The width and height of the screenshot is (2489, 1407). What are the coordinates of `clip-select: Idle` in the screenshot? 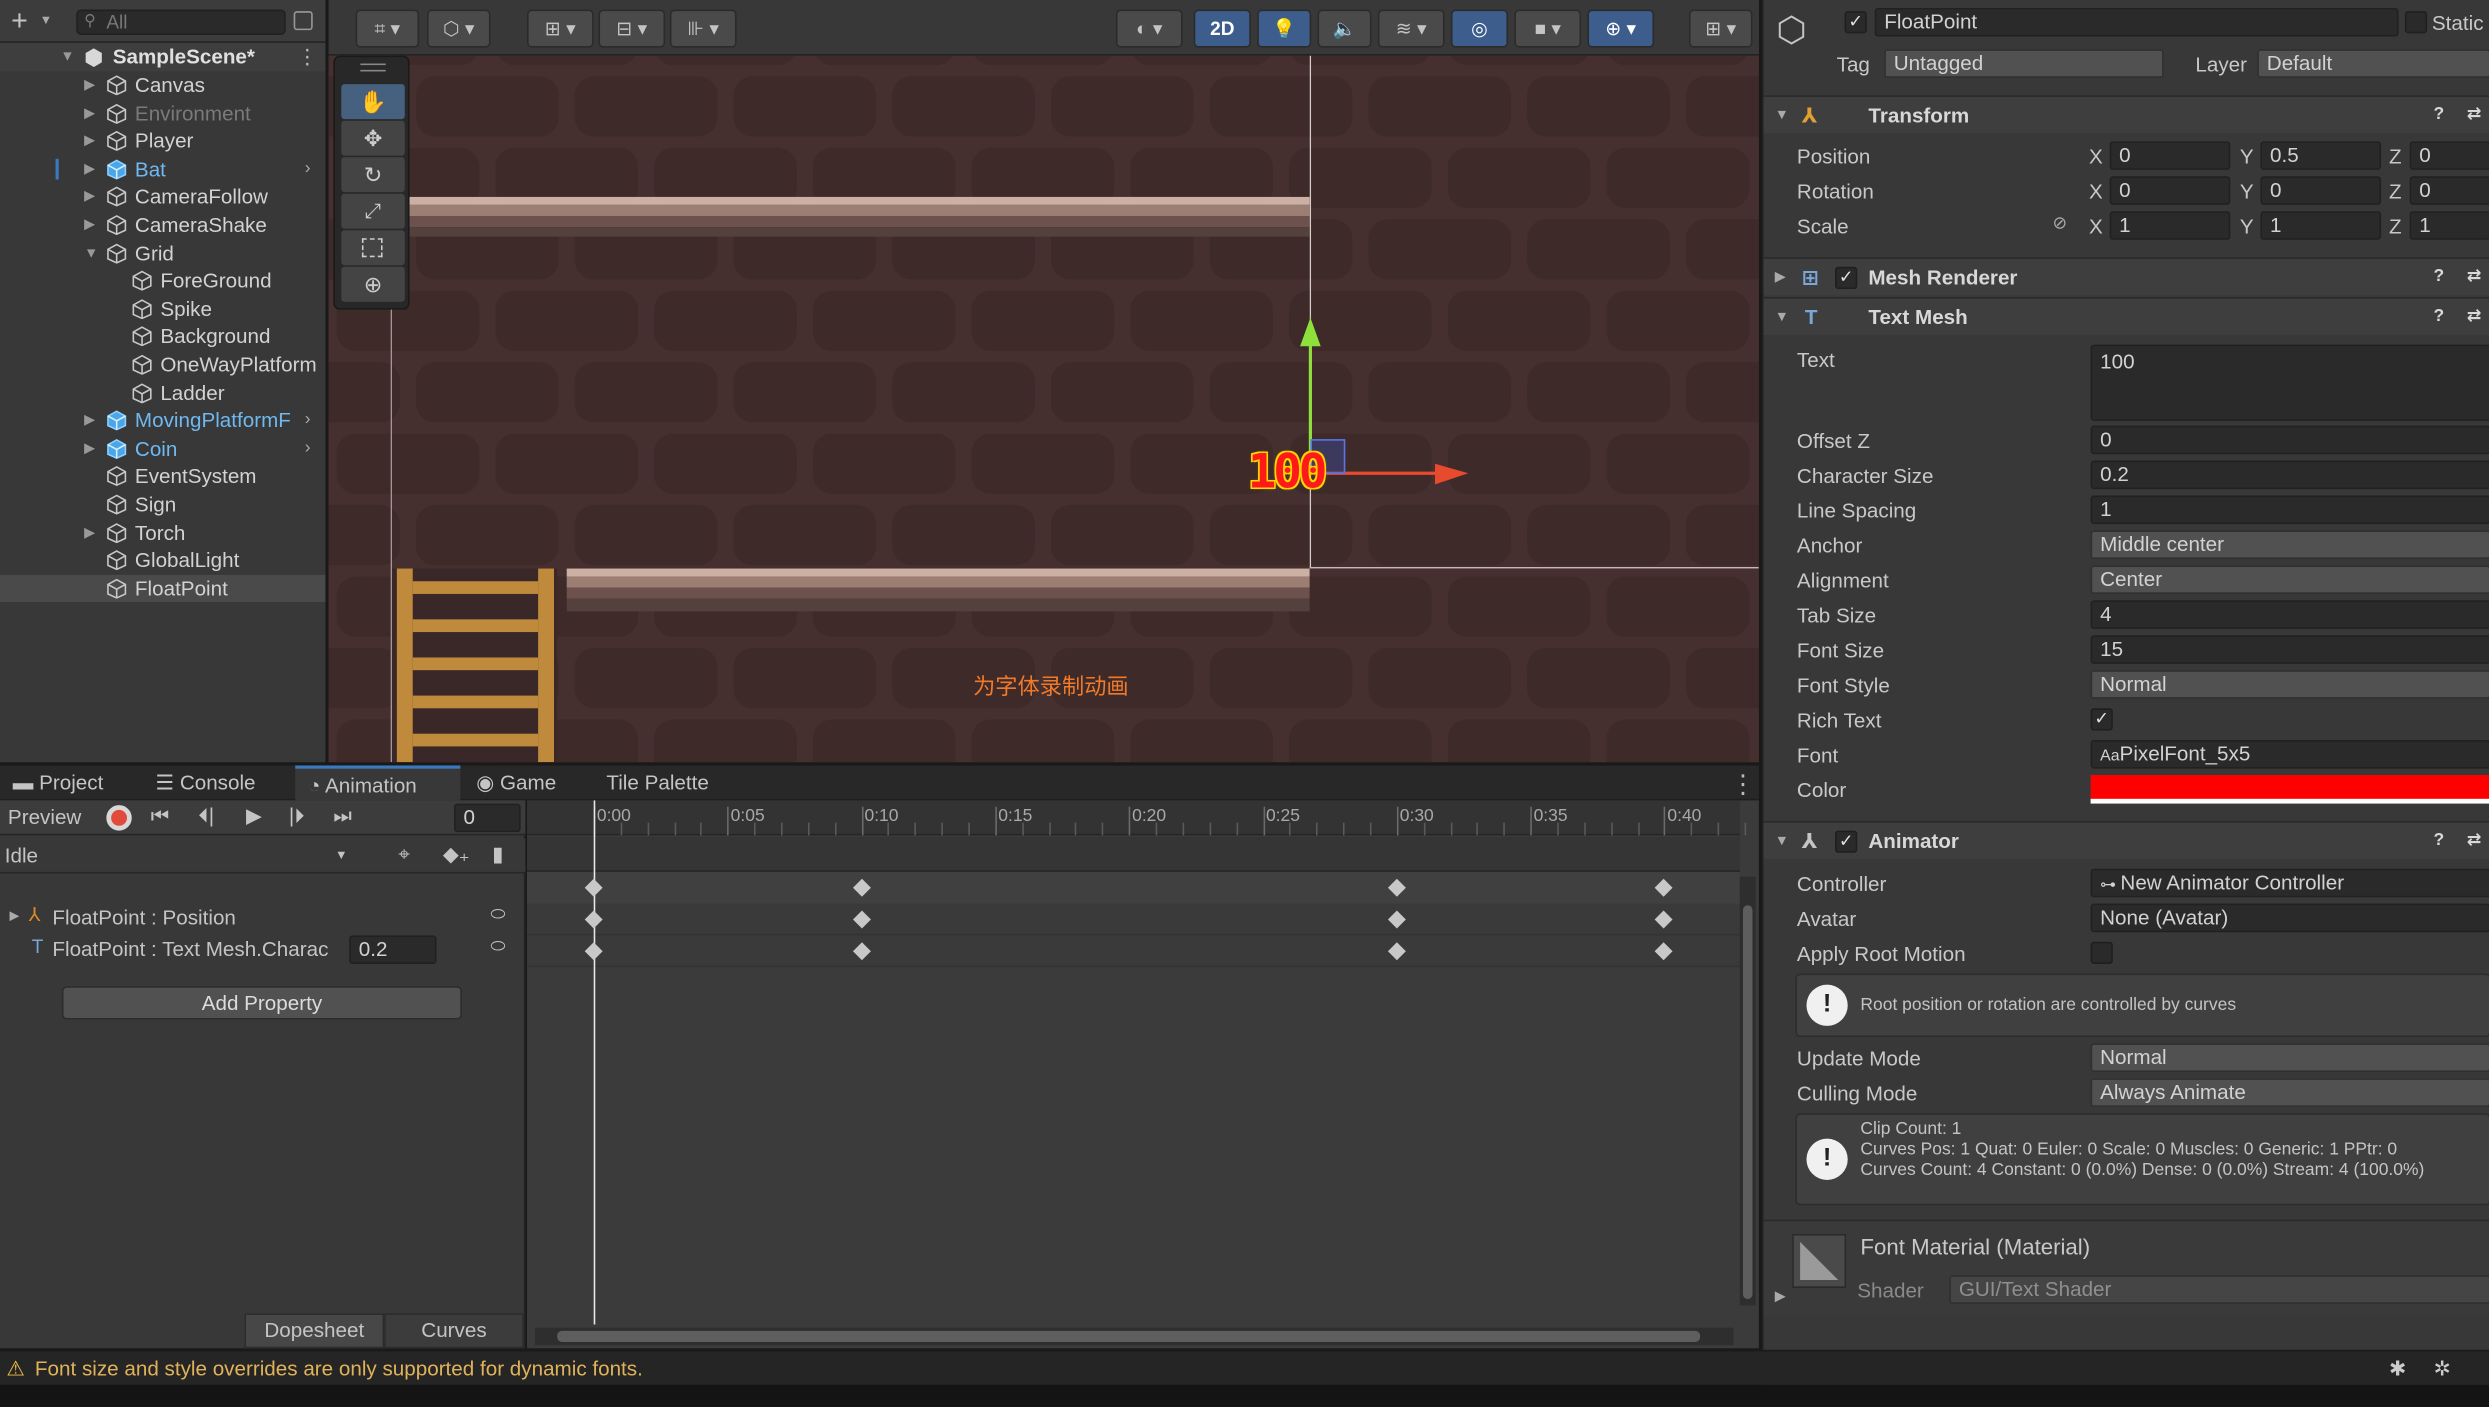 It's located at (21, 855).